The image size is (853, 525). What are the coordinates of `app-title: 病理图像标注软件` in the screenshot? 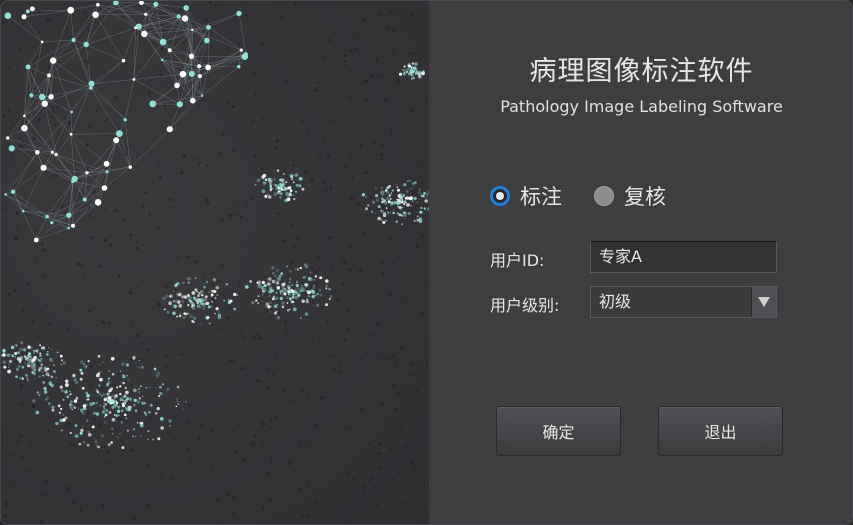 It's located at (641, 71).